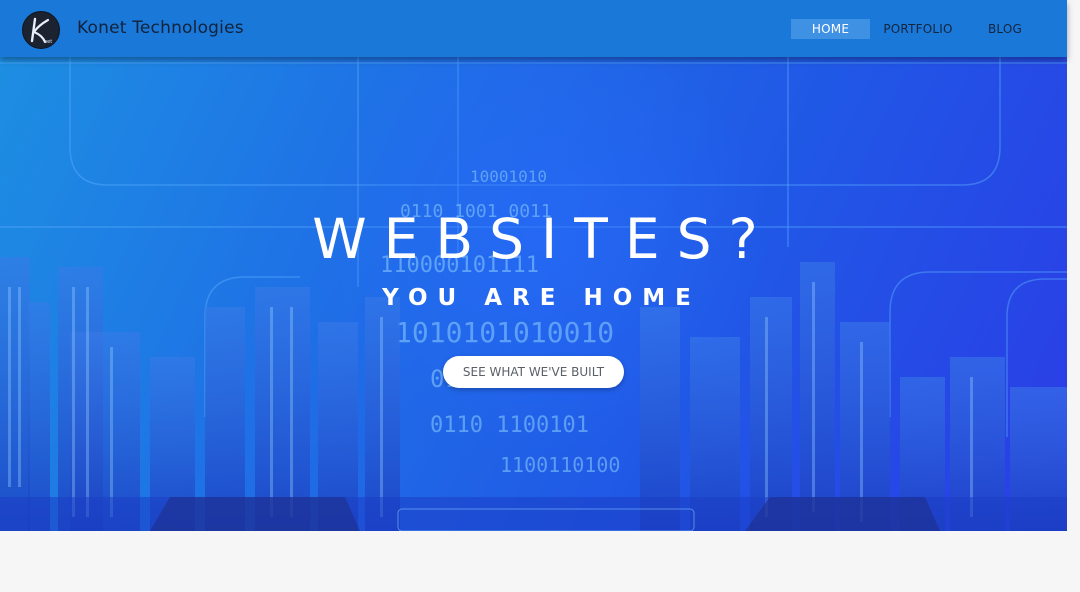 This screenshot has width=1080, height=592. I want to click on konet-logo-icon: net, so click(41, 30).